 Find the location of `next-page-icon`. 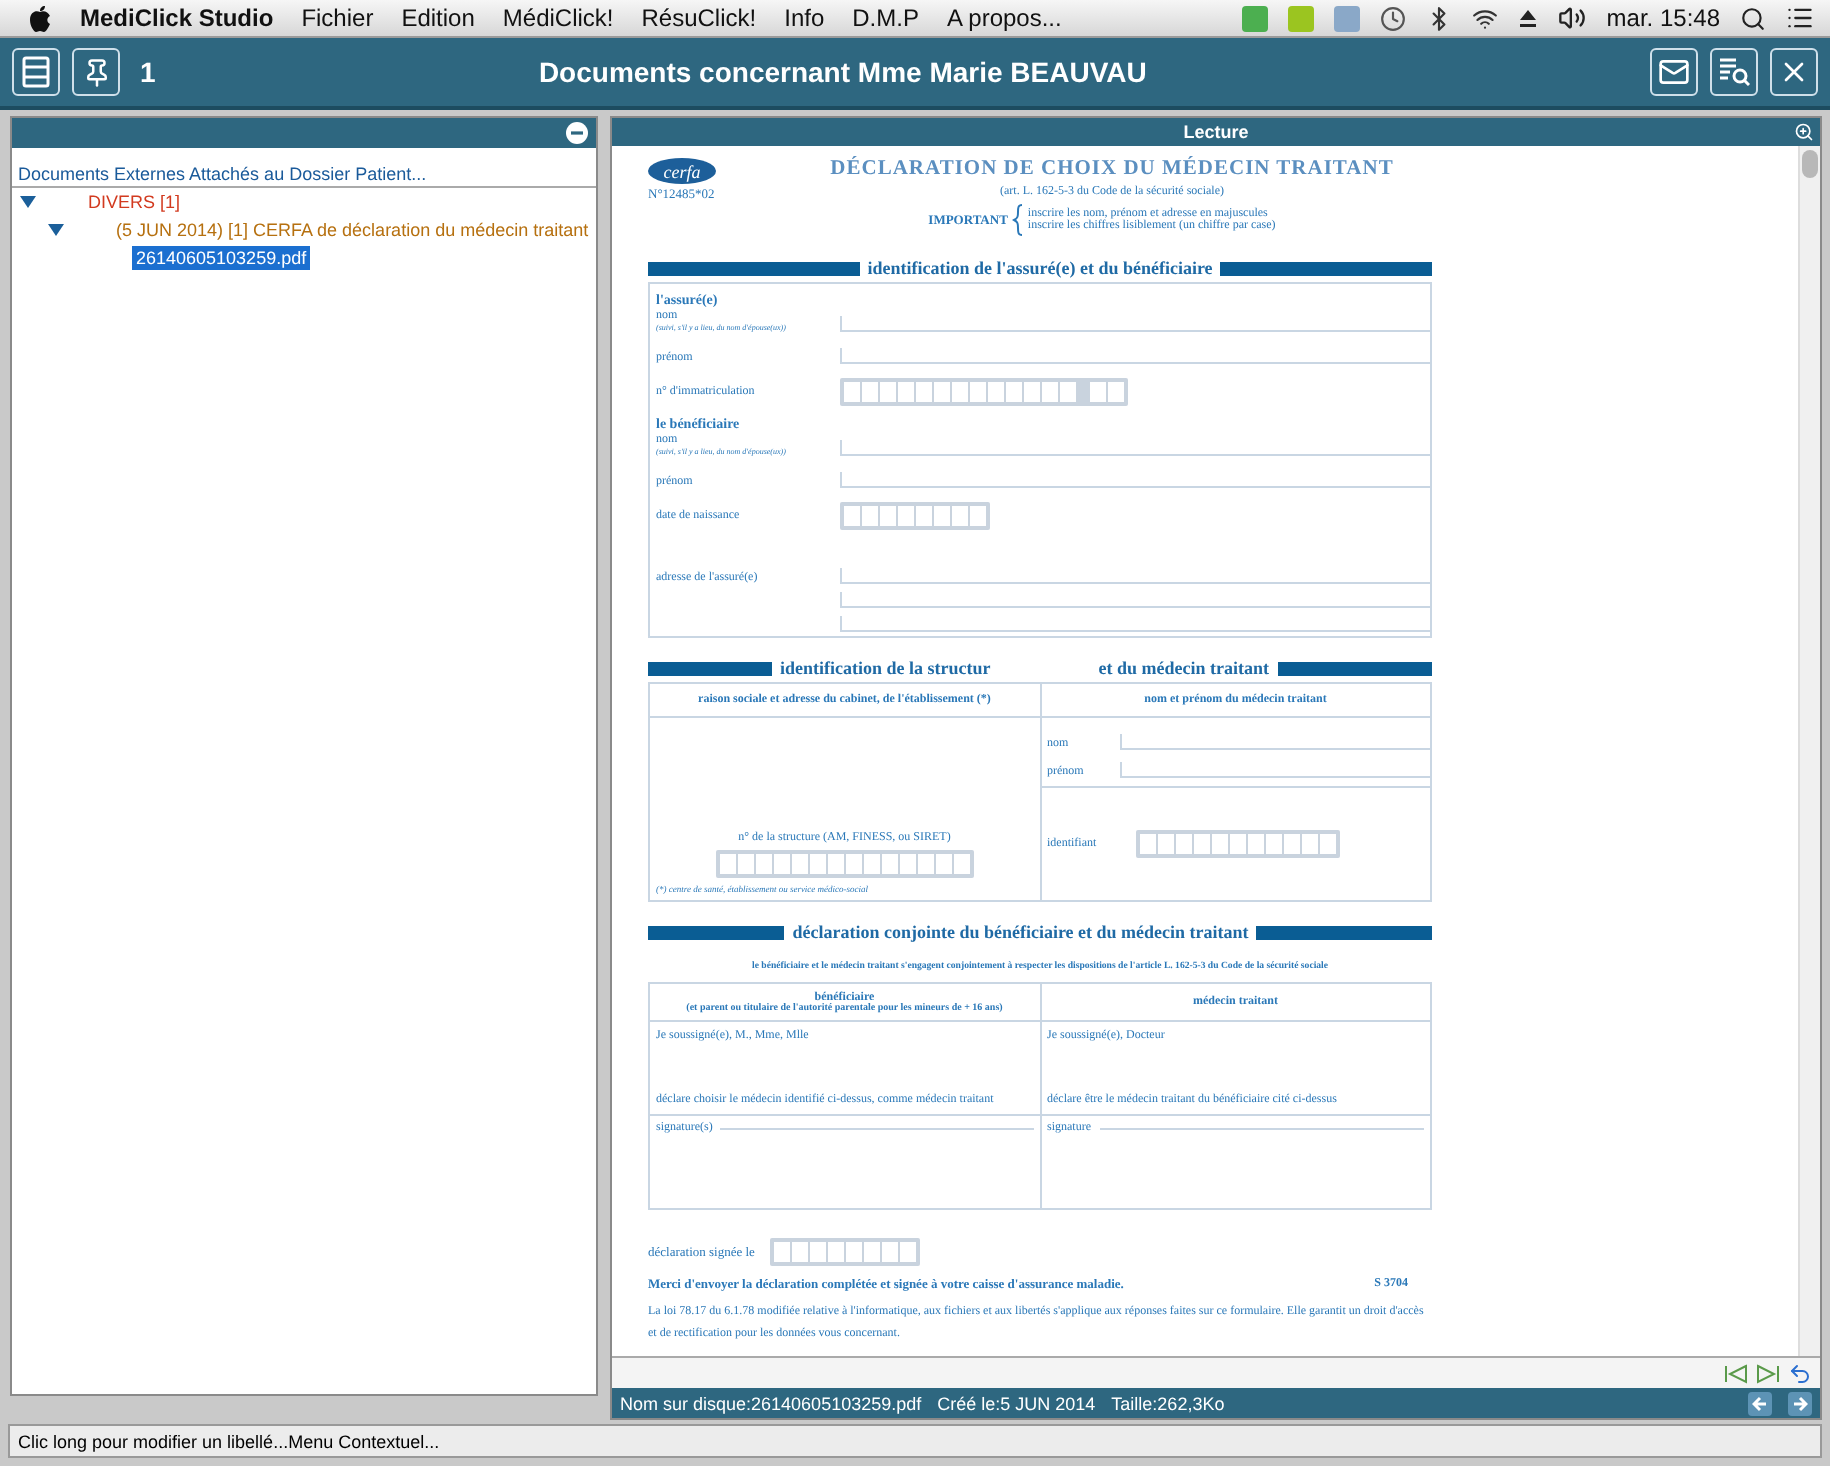

next-page-icon is located at coordinates (1768, 1373).